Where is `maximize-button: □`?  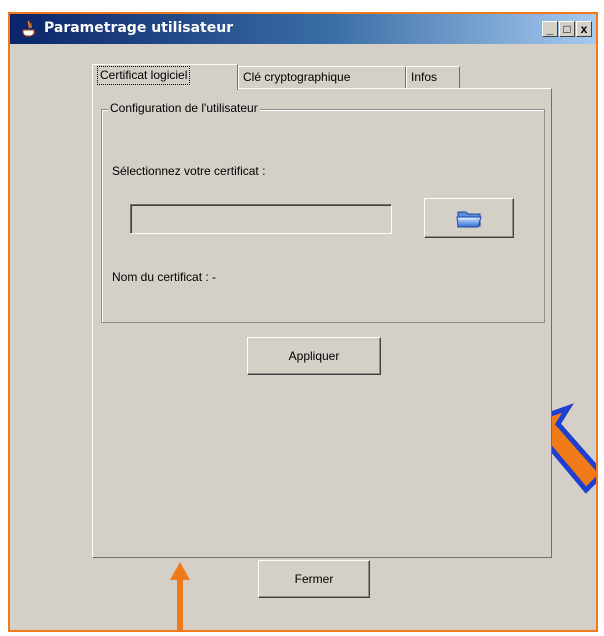
maximize-button: □ is located at coordinates (567, 29).